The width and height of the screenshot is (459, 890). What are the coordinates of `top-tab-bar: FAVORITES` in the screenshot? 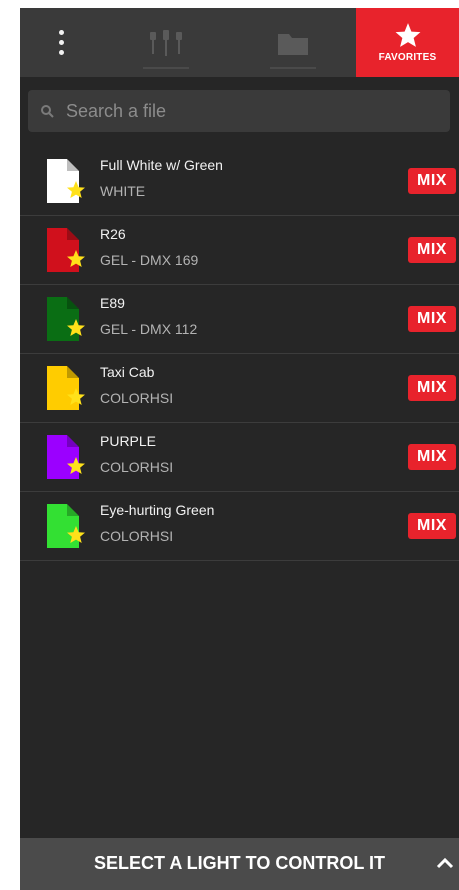 It's located at (239, 42).